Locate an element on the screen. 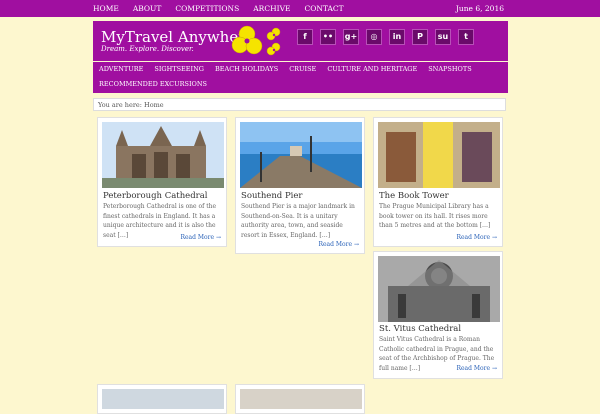  pinterest-icon: P is located at coordinates (420, 37).